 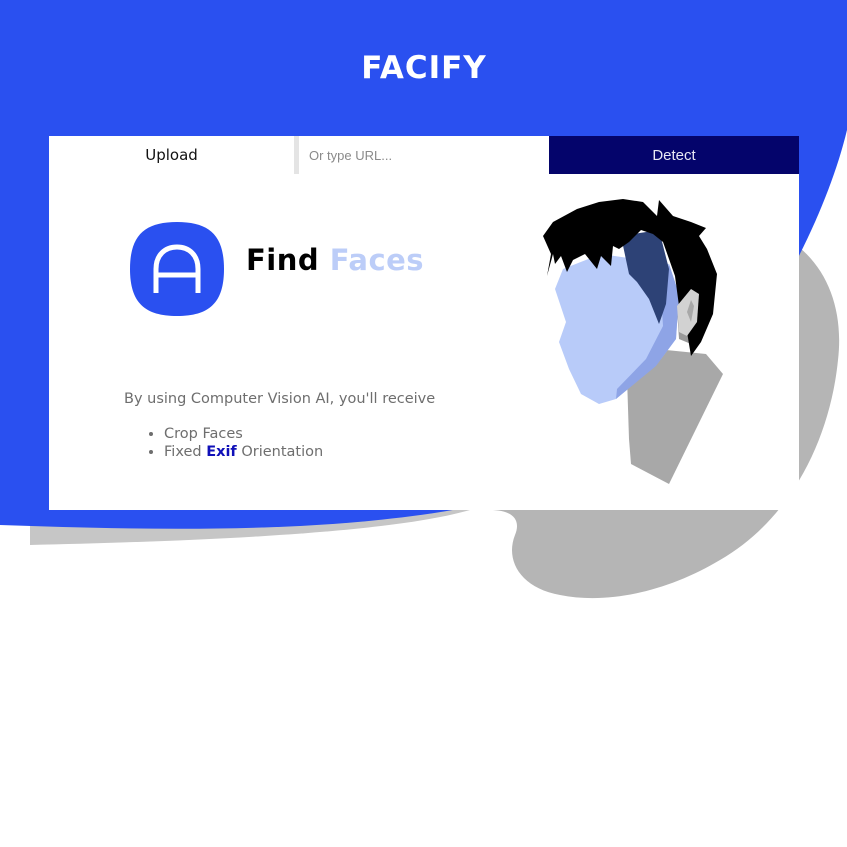 What do you see at coordinates (171, 155) in the screenshot?
I see `upload-button: Upload` at bounding box center [171, 155].